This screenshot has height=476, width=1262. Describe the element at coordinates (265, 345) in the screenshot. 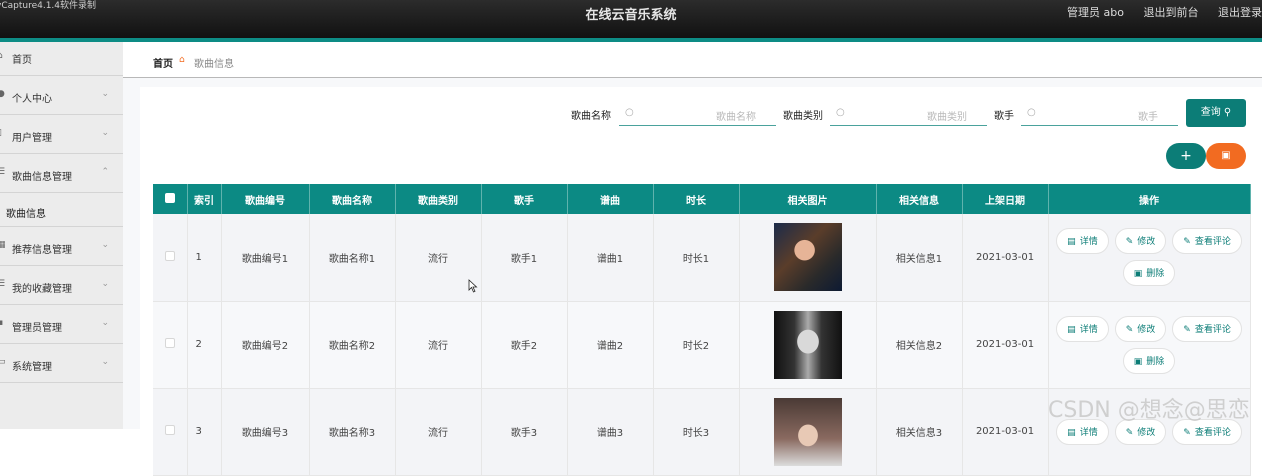

I see `cell-code: 歌曲编号2` at that location.